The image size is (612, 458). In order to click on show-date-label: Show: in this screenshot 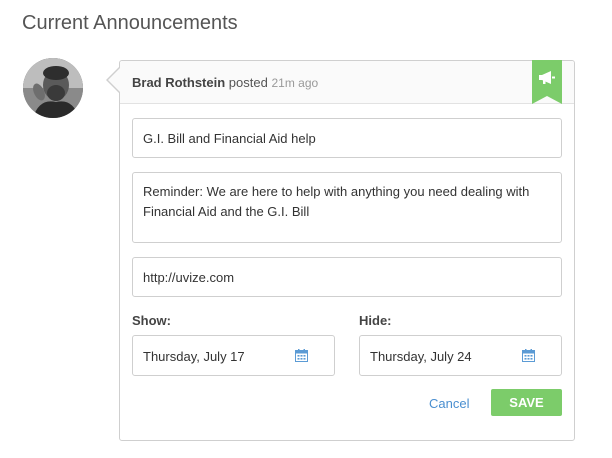, I will do `click(151, 320)`.